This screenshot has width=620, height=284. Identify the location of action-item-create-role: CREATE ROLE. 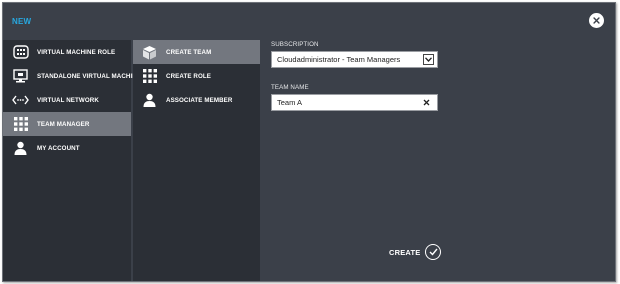
(196, 76).